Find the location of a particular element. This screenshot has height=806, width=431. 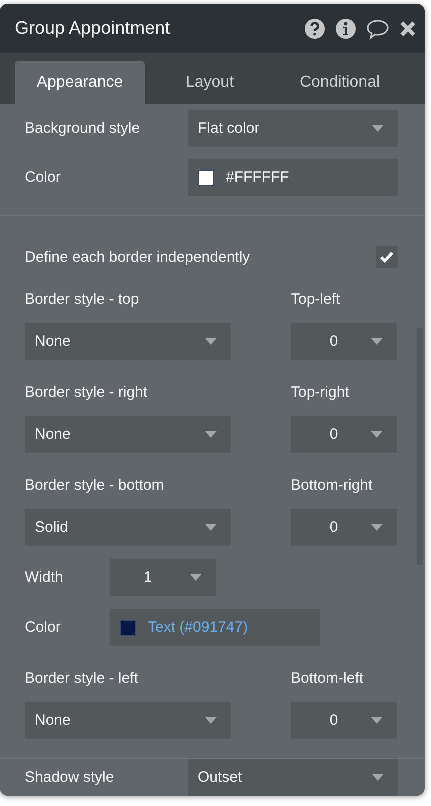

help-icon is located at coordinates (315, 29).